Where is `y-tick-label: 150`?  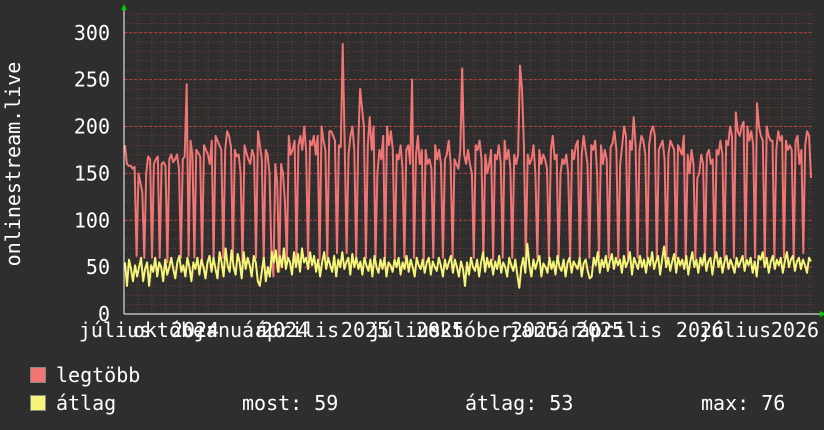
y-tick-label: 150 is located at coordinates (92, 173).